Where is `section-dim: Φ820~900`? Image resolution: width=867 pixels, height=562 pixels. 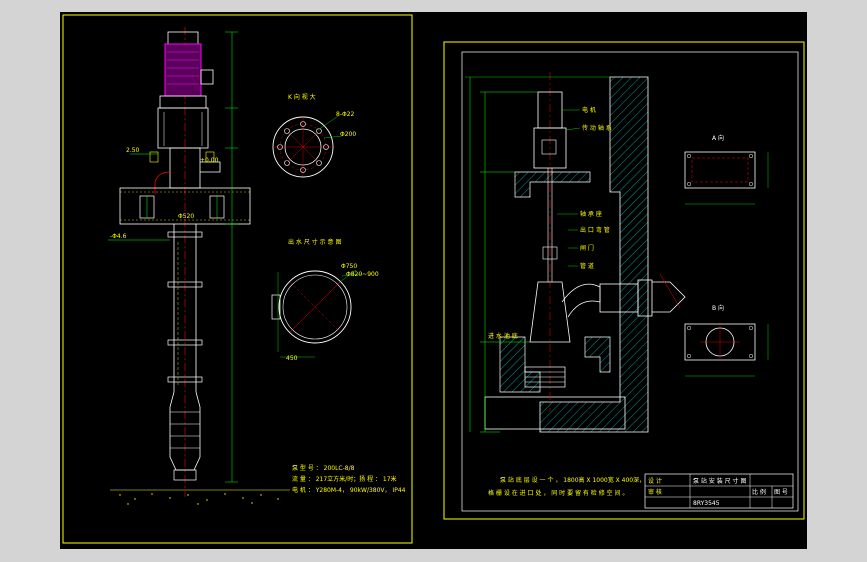
section-dim: Φ820~900 is located at coordinates (362, 274).